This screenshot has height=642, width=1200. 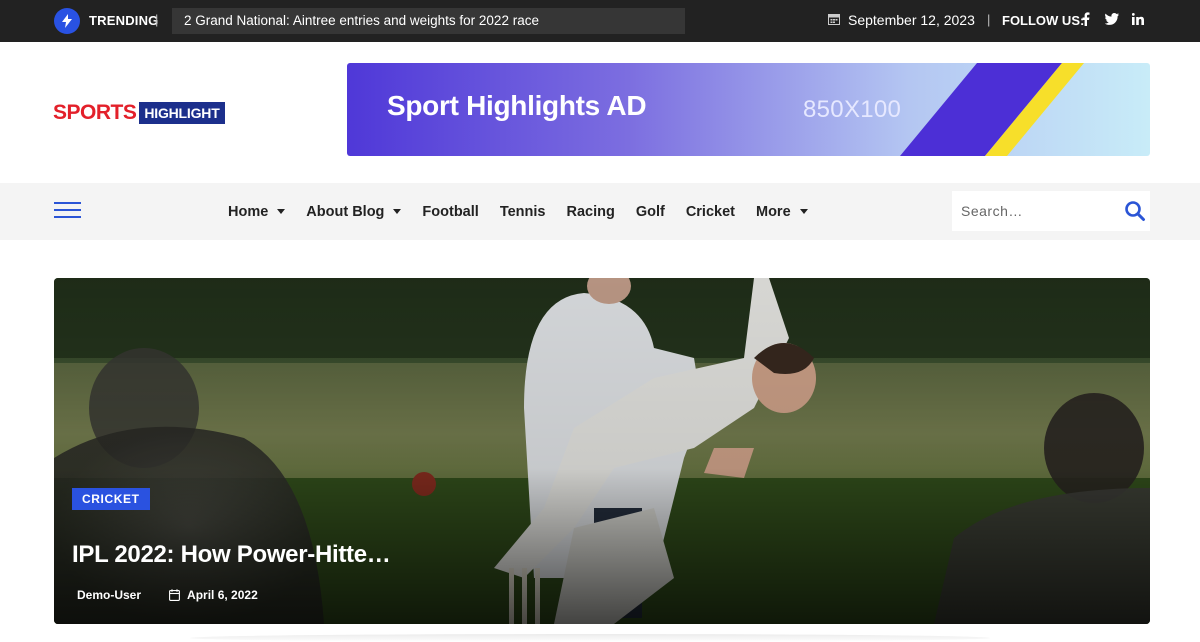 What do you see at coordinates (590, 212) in the screenshot?
I see `nav-item-racing: Racing` at bounding box center [590, 212].